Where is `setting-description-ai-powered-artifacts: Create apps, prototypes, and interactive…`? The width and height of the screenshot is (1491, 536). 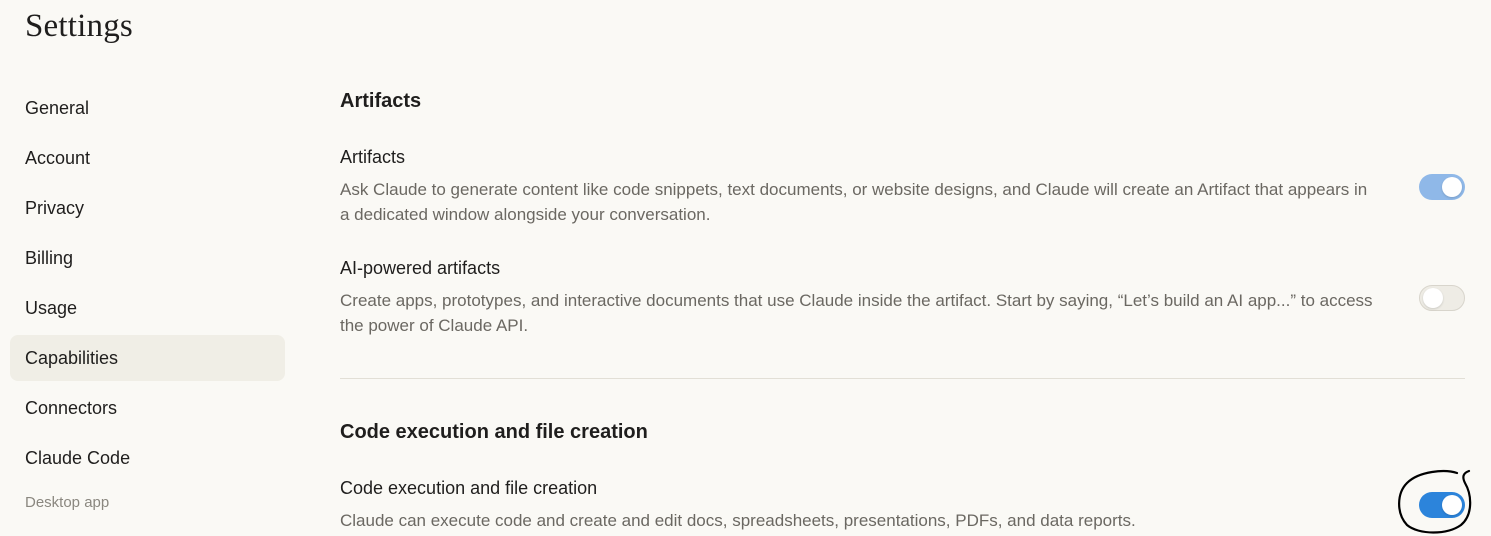
setting-description-ai-powered-artifacts: Create apps, prototypes, and interactive… is located at coordinates (856, 313).